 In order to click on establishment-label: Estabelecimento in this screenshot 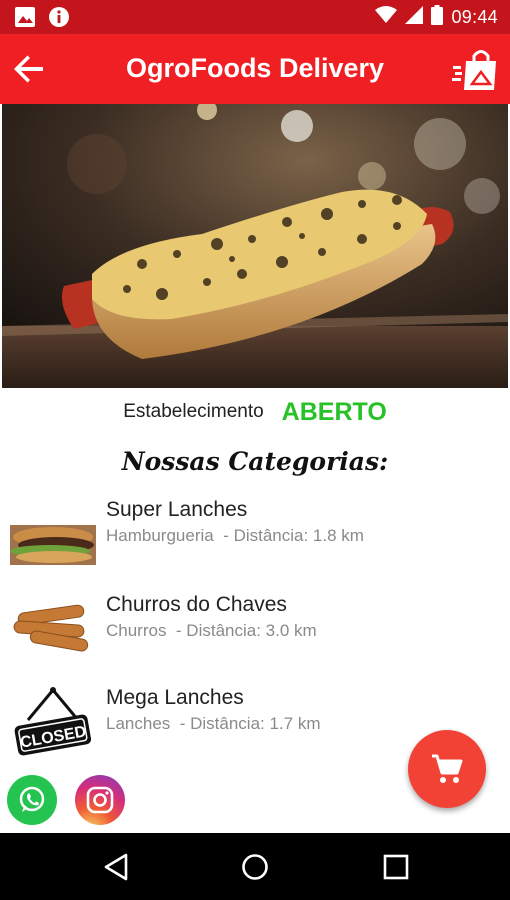, I will do `click(193, 411)`.